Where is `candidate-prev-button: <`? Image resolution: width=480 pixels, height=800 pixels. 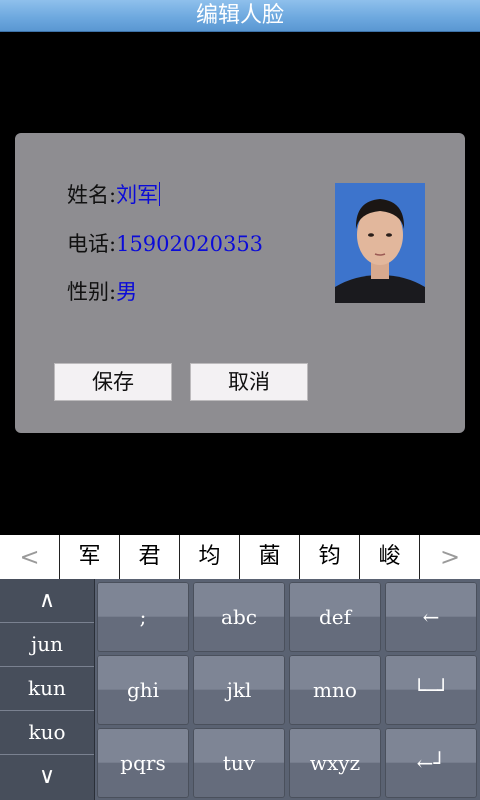 candidate-prev-button: < is located at coordinates (30, 557).